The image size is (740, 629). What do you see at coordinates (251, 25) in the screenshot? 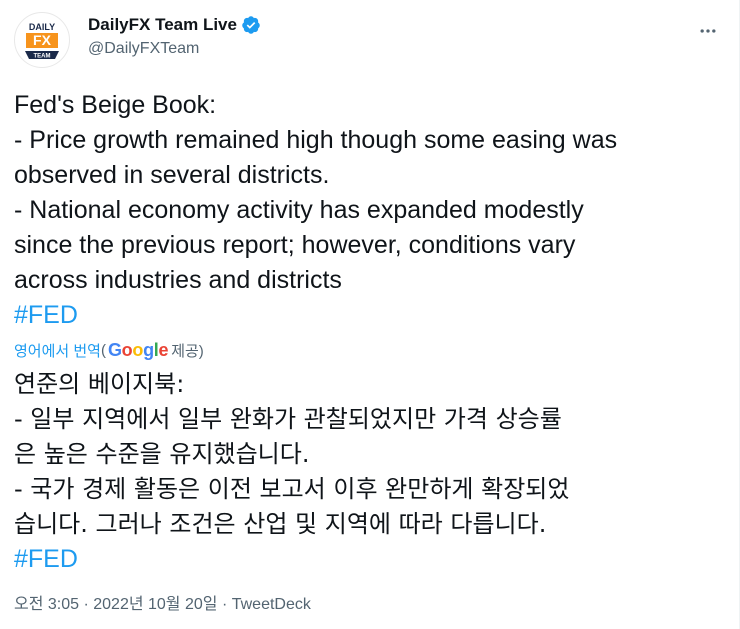
I see `verified-badge-icon` at bounding box center [251, 25].